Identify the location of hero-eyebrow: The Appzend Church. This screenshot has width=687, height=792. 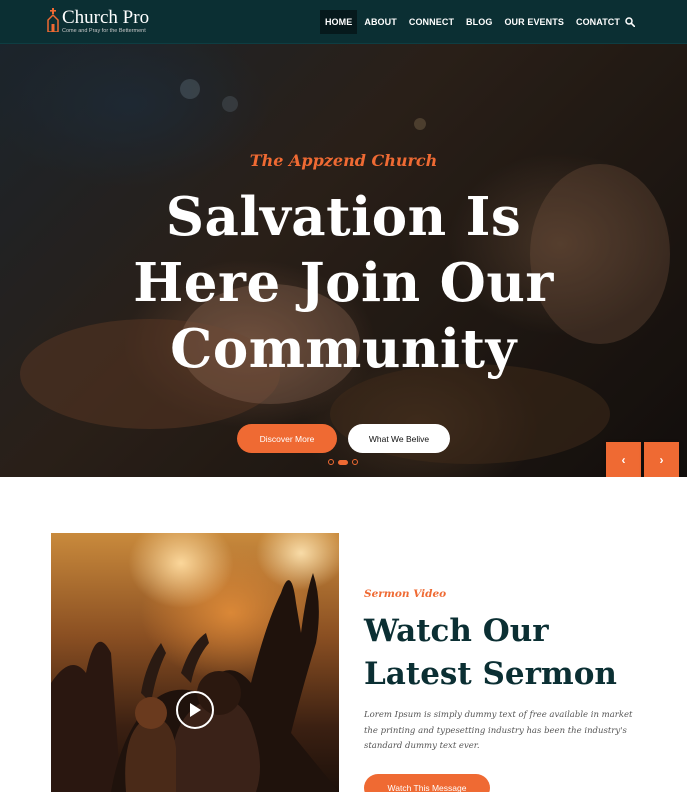
(343, 160).